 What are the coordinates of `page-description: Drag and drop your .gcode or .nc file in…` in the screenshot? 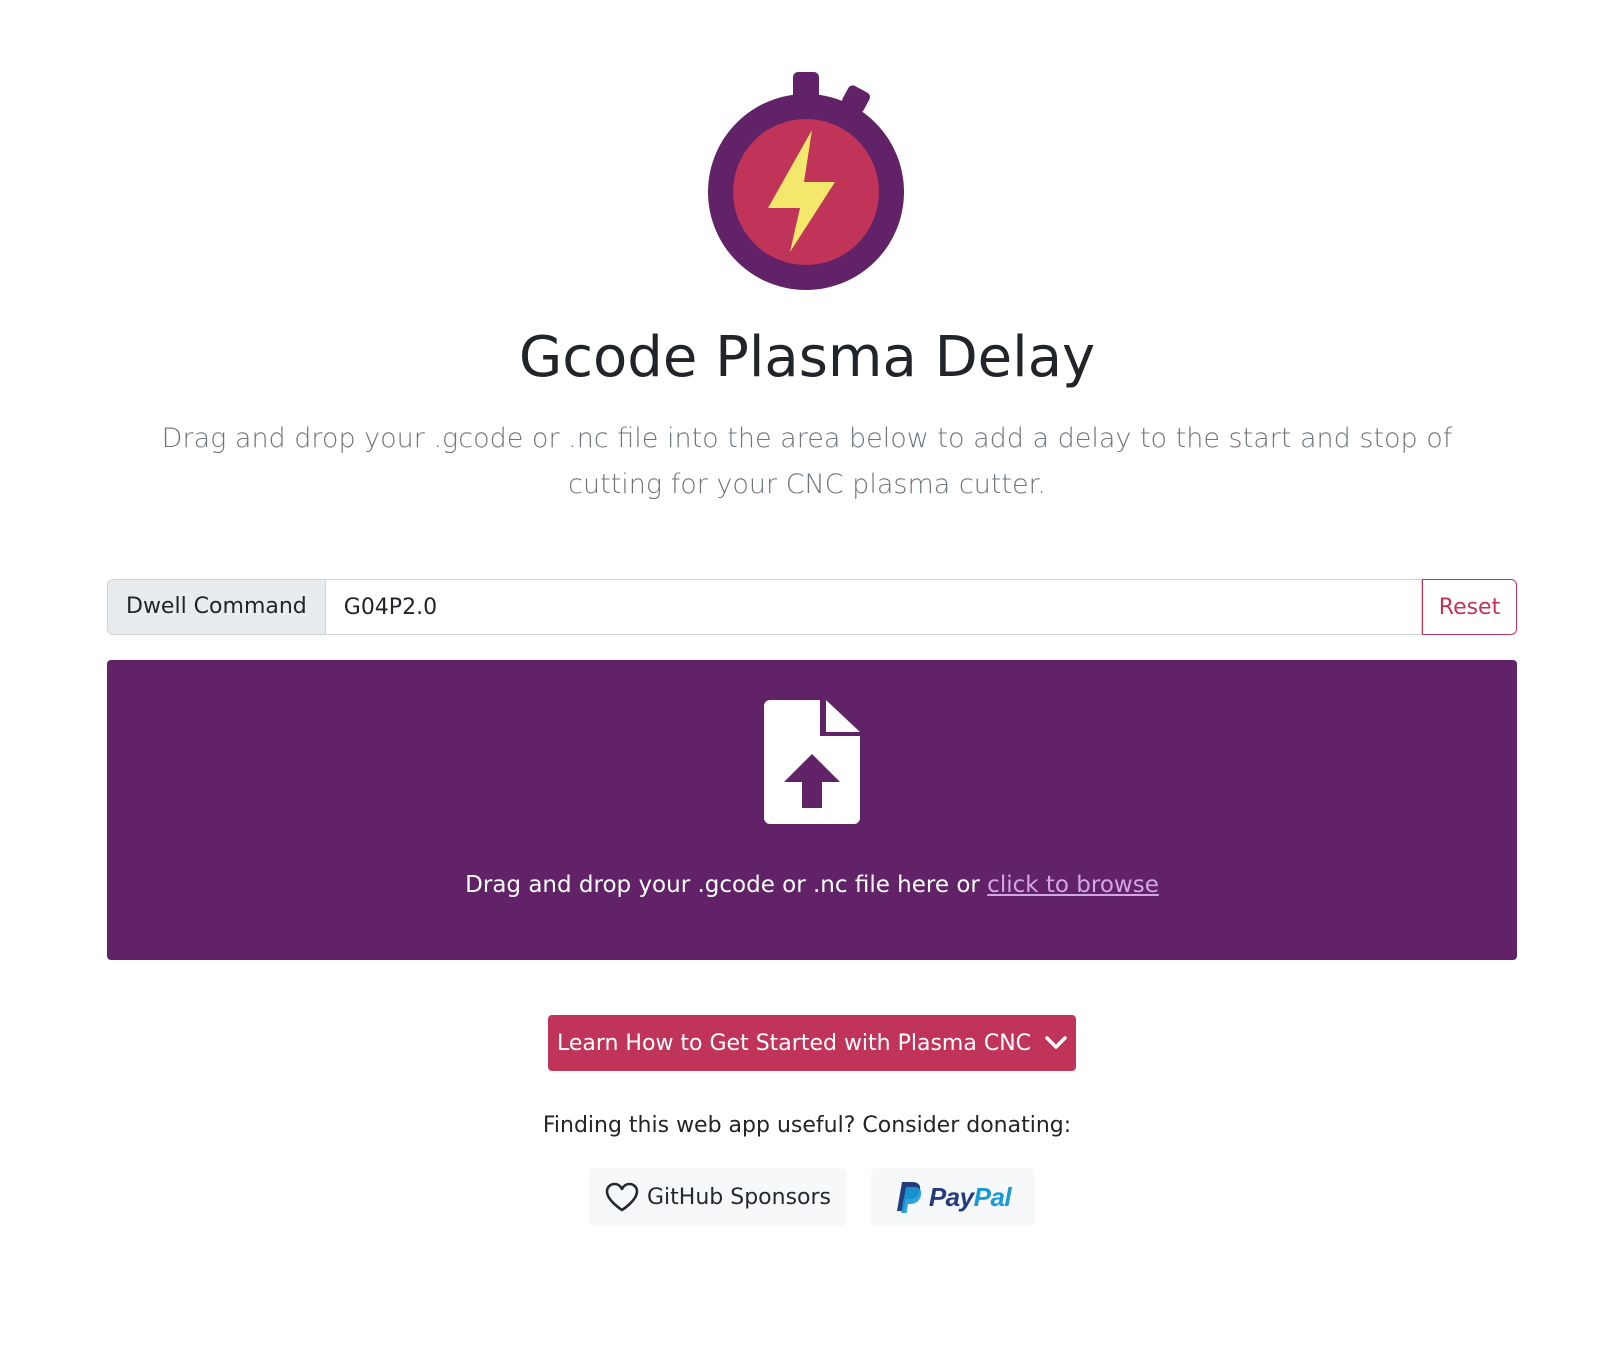 It's located at (807, 461).